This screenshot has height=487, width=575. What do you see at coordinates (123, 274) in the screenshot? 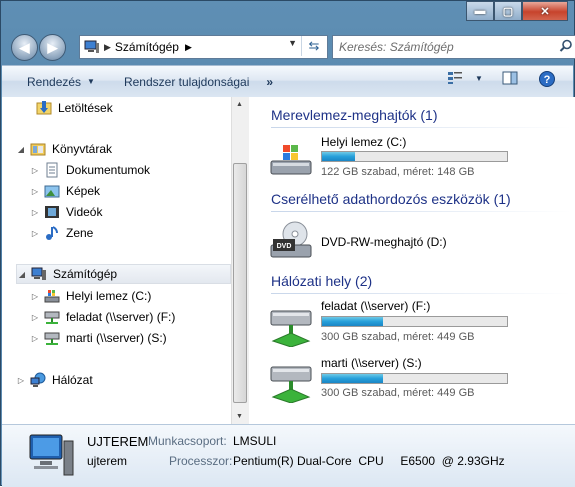
I see `nav-item-computer: ◢ Számítógép` at bounding box center [123, 274].